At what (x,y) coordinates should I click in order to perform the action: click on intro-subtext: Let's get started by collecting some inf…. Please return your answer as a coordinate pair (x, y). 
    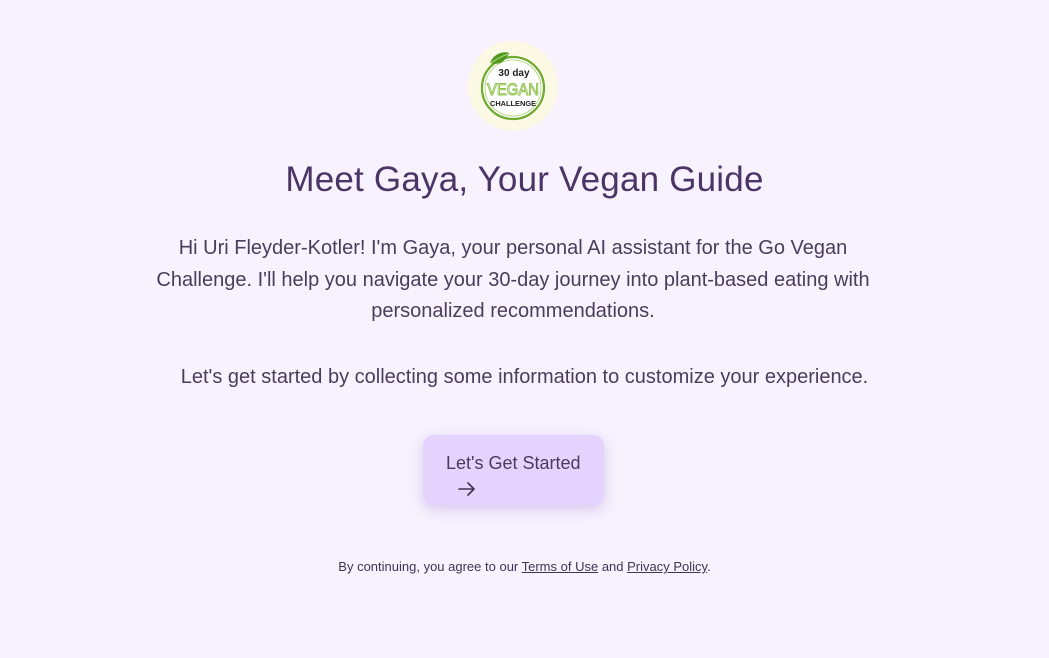
    Looking at the image, I should click on (524, 377).